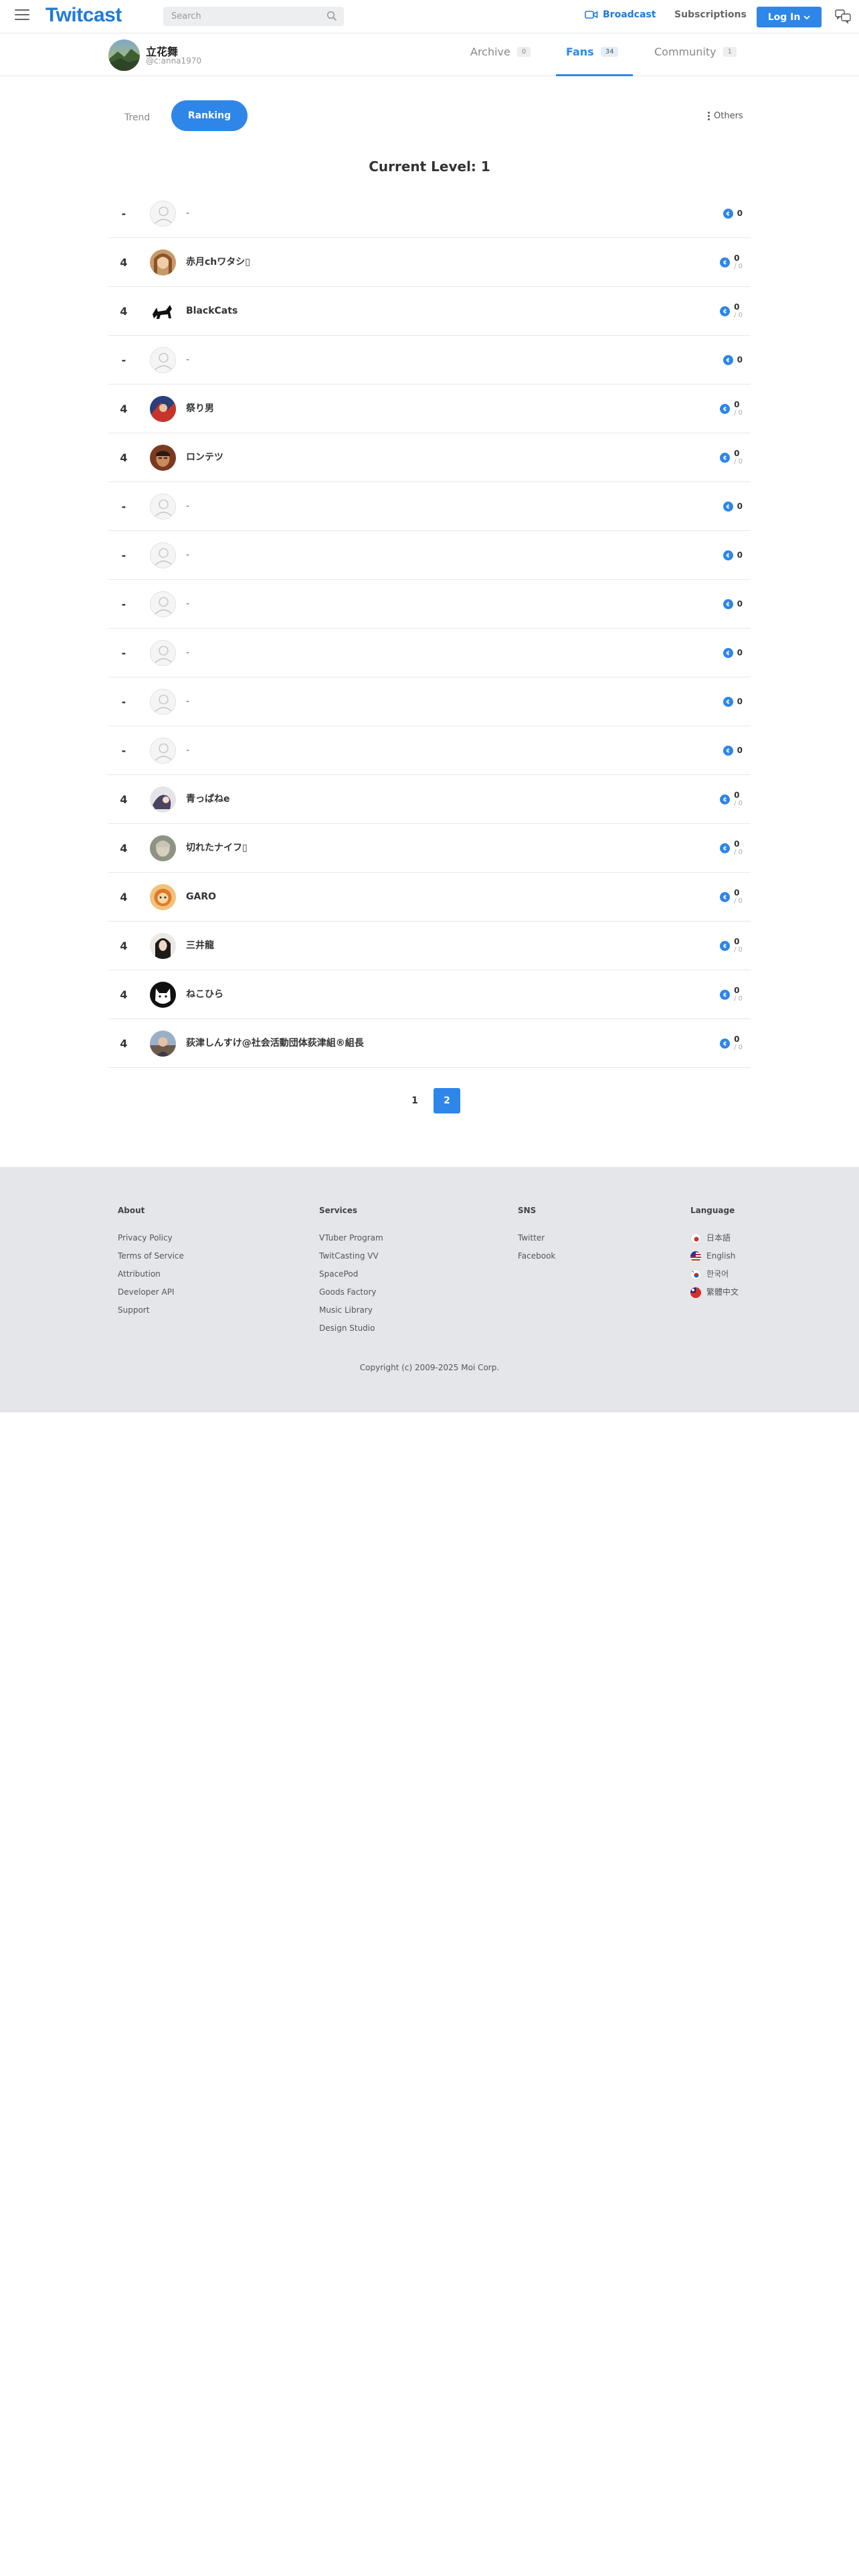 This screenshot has height=2576, width=859. What do you see at coordinates (730, 52) in the screenshot?
I see `tab-count: 1` at bounding box center [730, 52].